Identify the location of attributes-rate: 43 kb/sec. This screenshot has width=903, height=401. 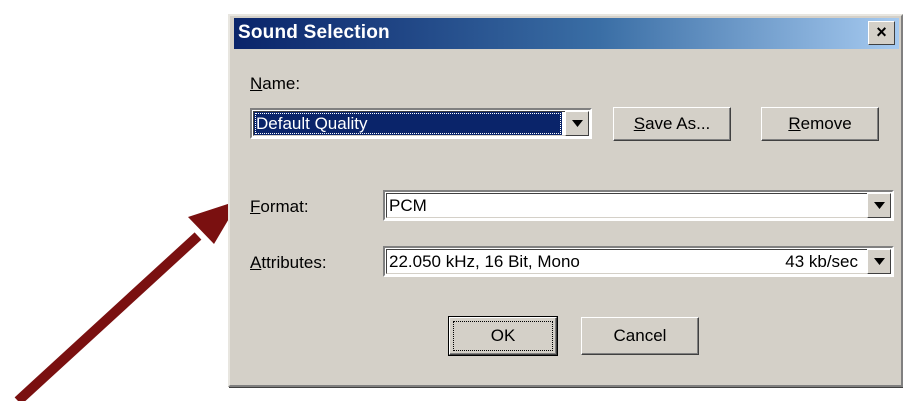
(821, 261).